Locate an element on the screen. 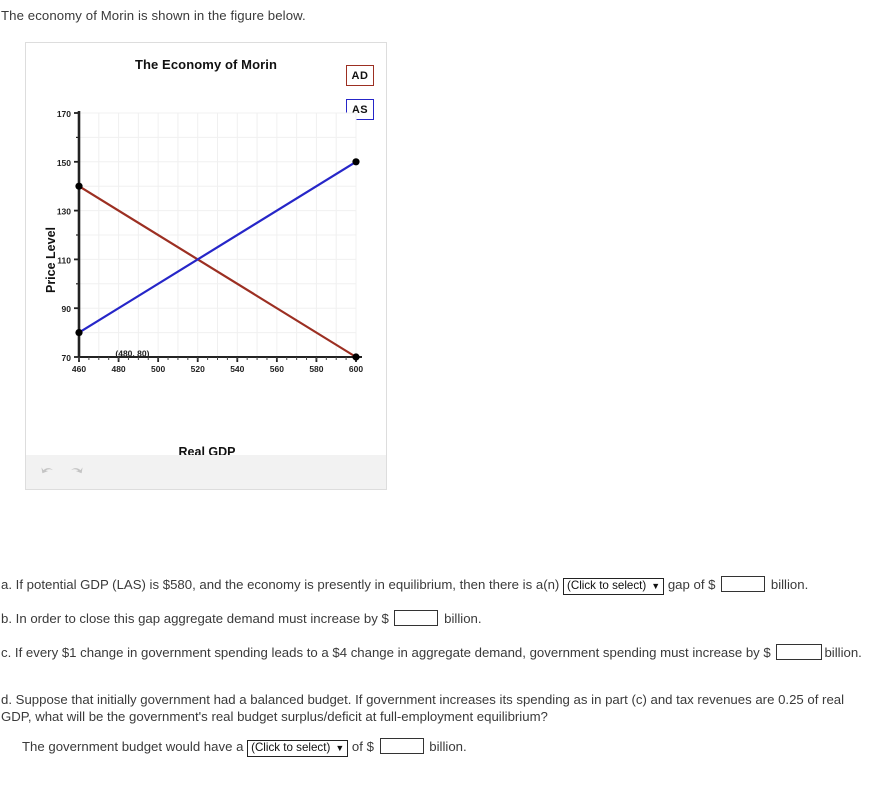 The width and height of the screenshot is (891, 788). svg-text: 580 is located at coordinates (316, 369).